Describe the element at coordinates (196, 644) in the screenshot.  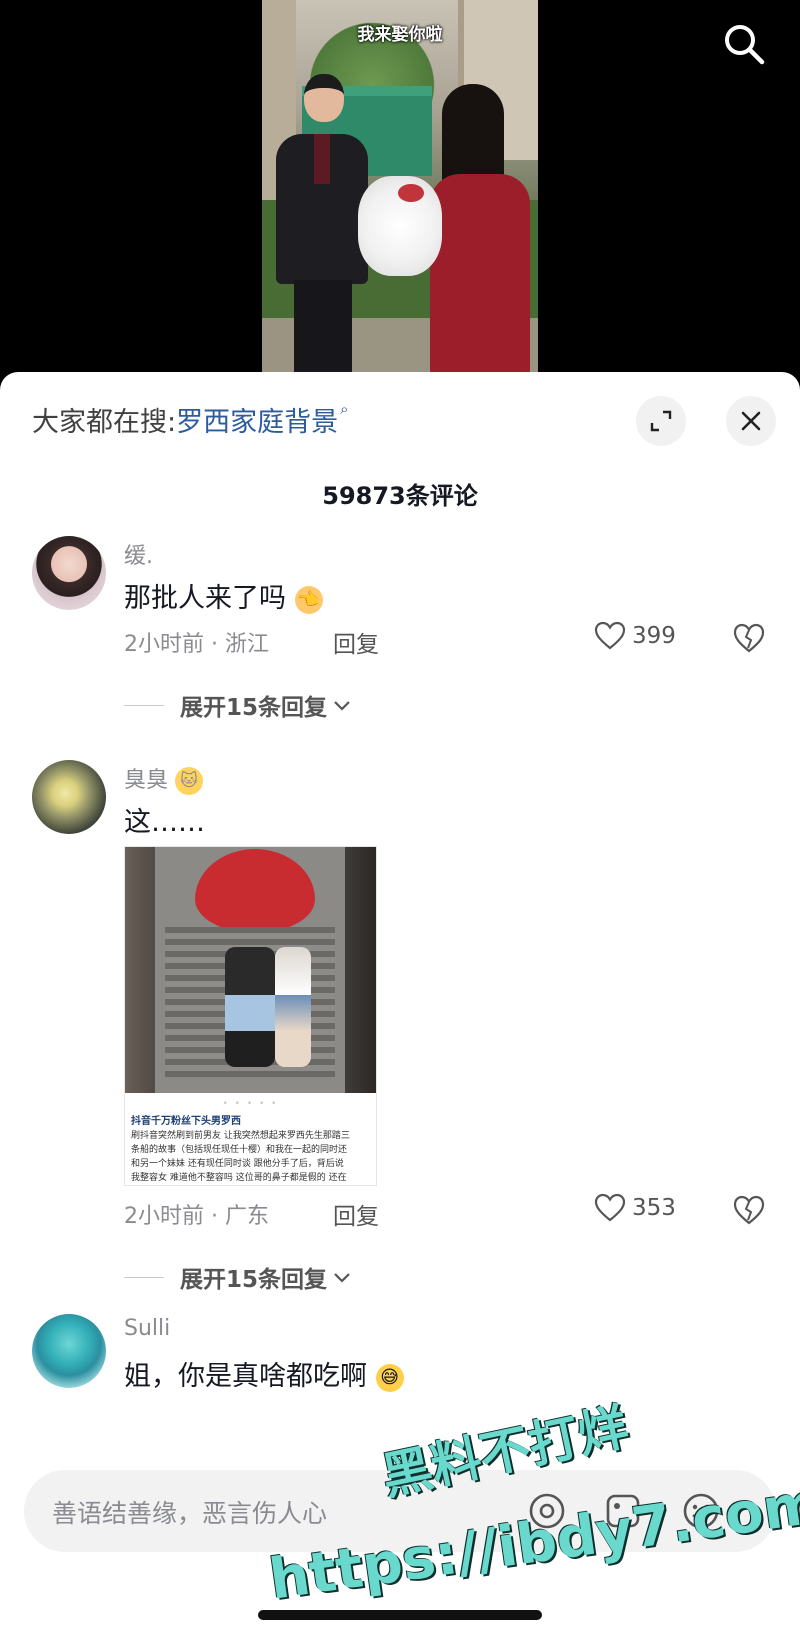
I see `comment-time-location: 2小时前 · 浙江` at that location.